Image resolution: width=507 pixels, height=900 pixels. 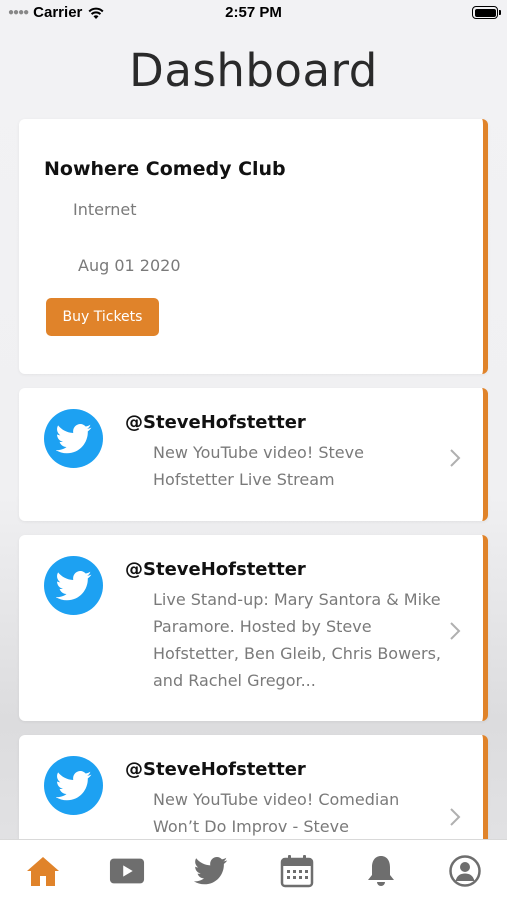 I want to click on home-icon, so click(x=43, y=871).